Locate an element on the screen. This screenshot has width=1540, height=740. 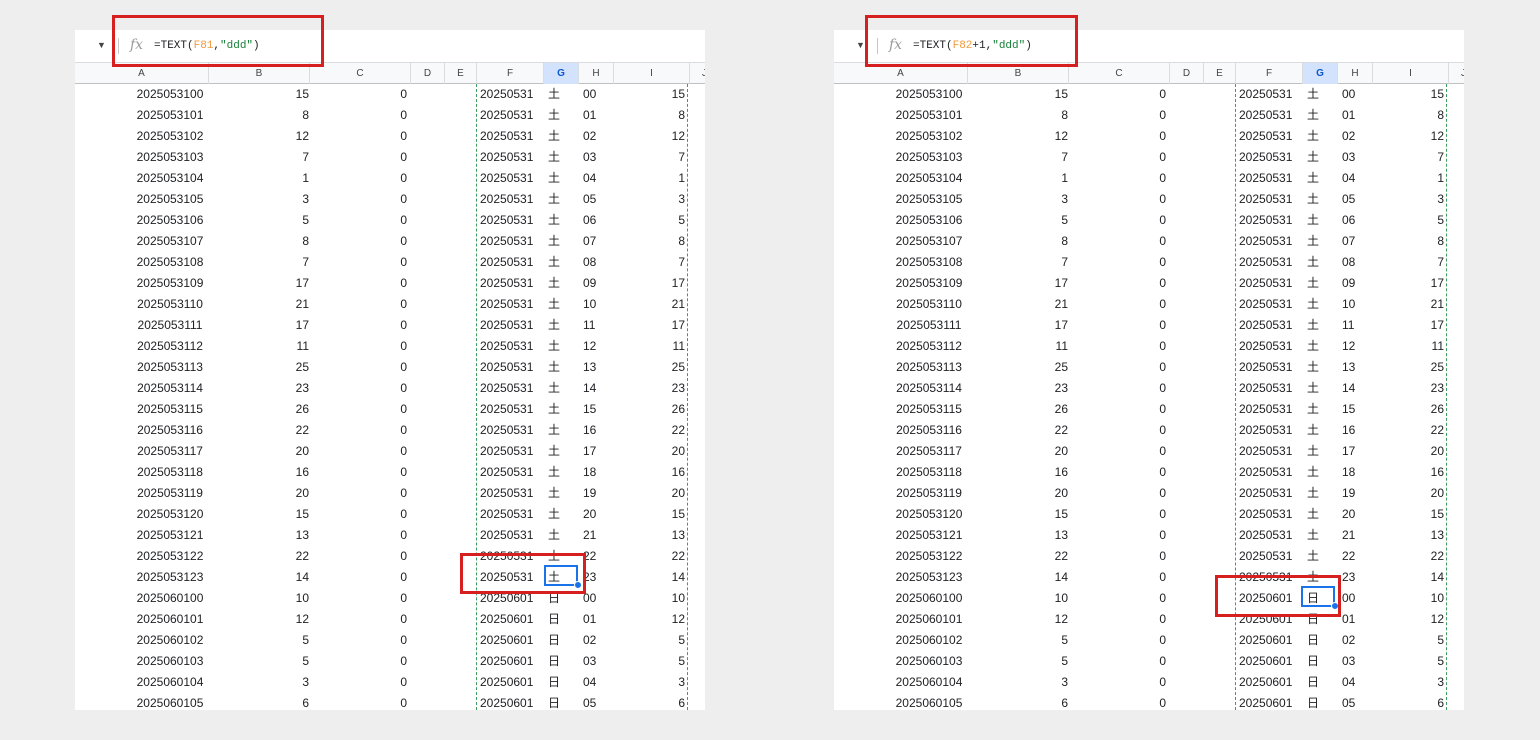
cell-value: 8 is located at coordinates (635, 241).